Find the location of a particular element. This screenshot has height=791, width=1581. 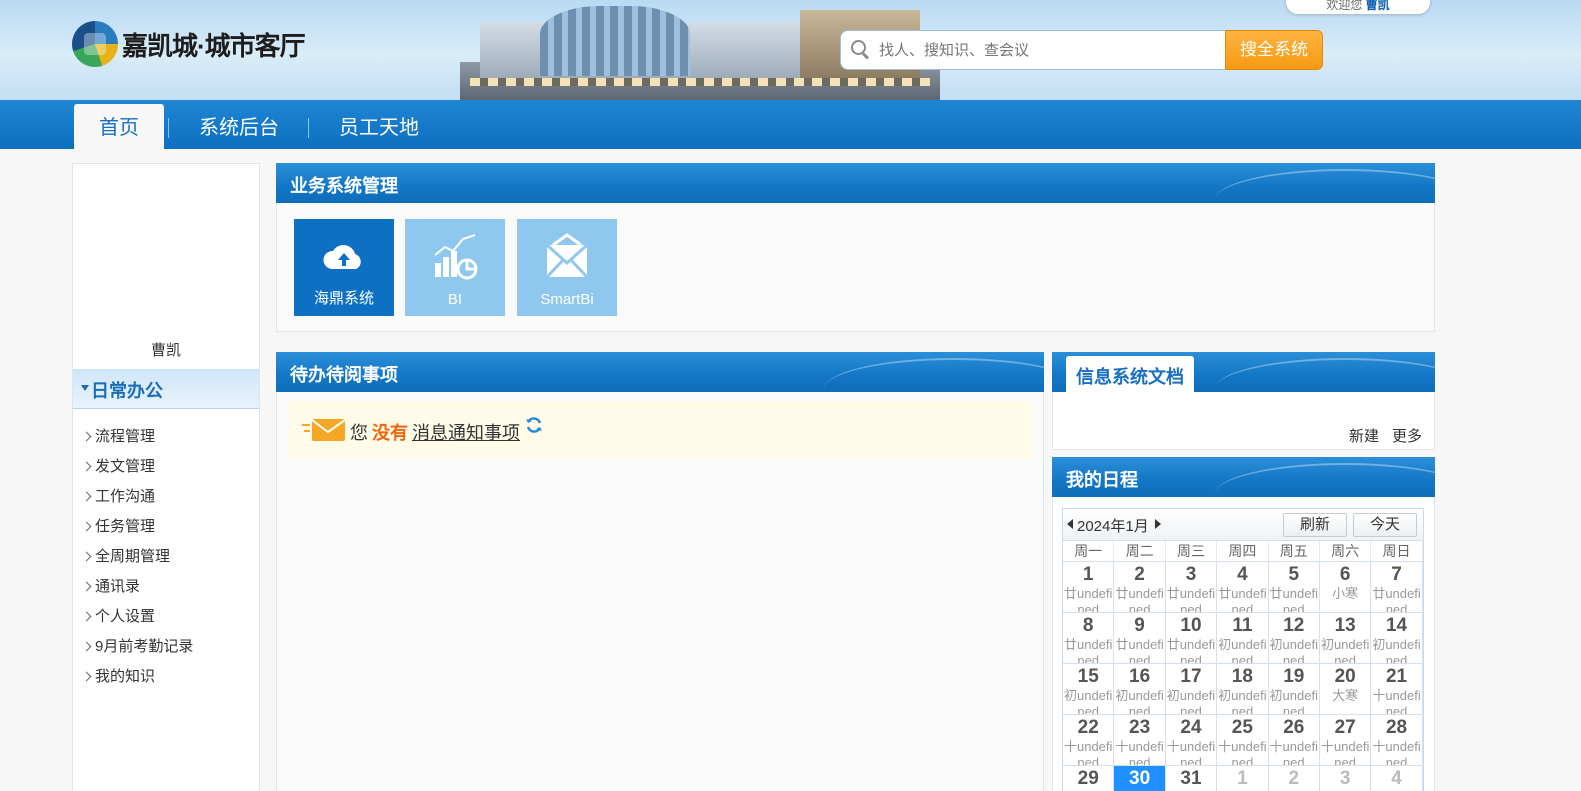

calendar-day: 25 十undefined is located at coordinates (1243, 740).